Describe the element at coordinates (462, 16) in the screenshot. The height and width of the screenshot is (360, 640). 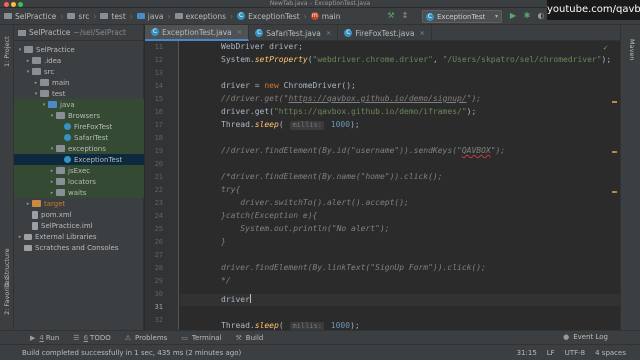
I see `run-configuration-select: C ExceptionTest ▾` at that location.